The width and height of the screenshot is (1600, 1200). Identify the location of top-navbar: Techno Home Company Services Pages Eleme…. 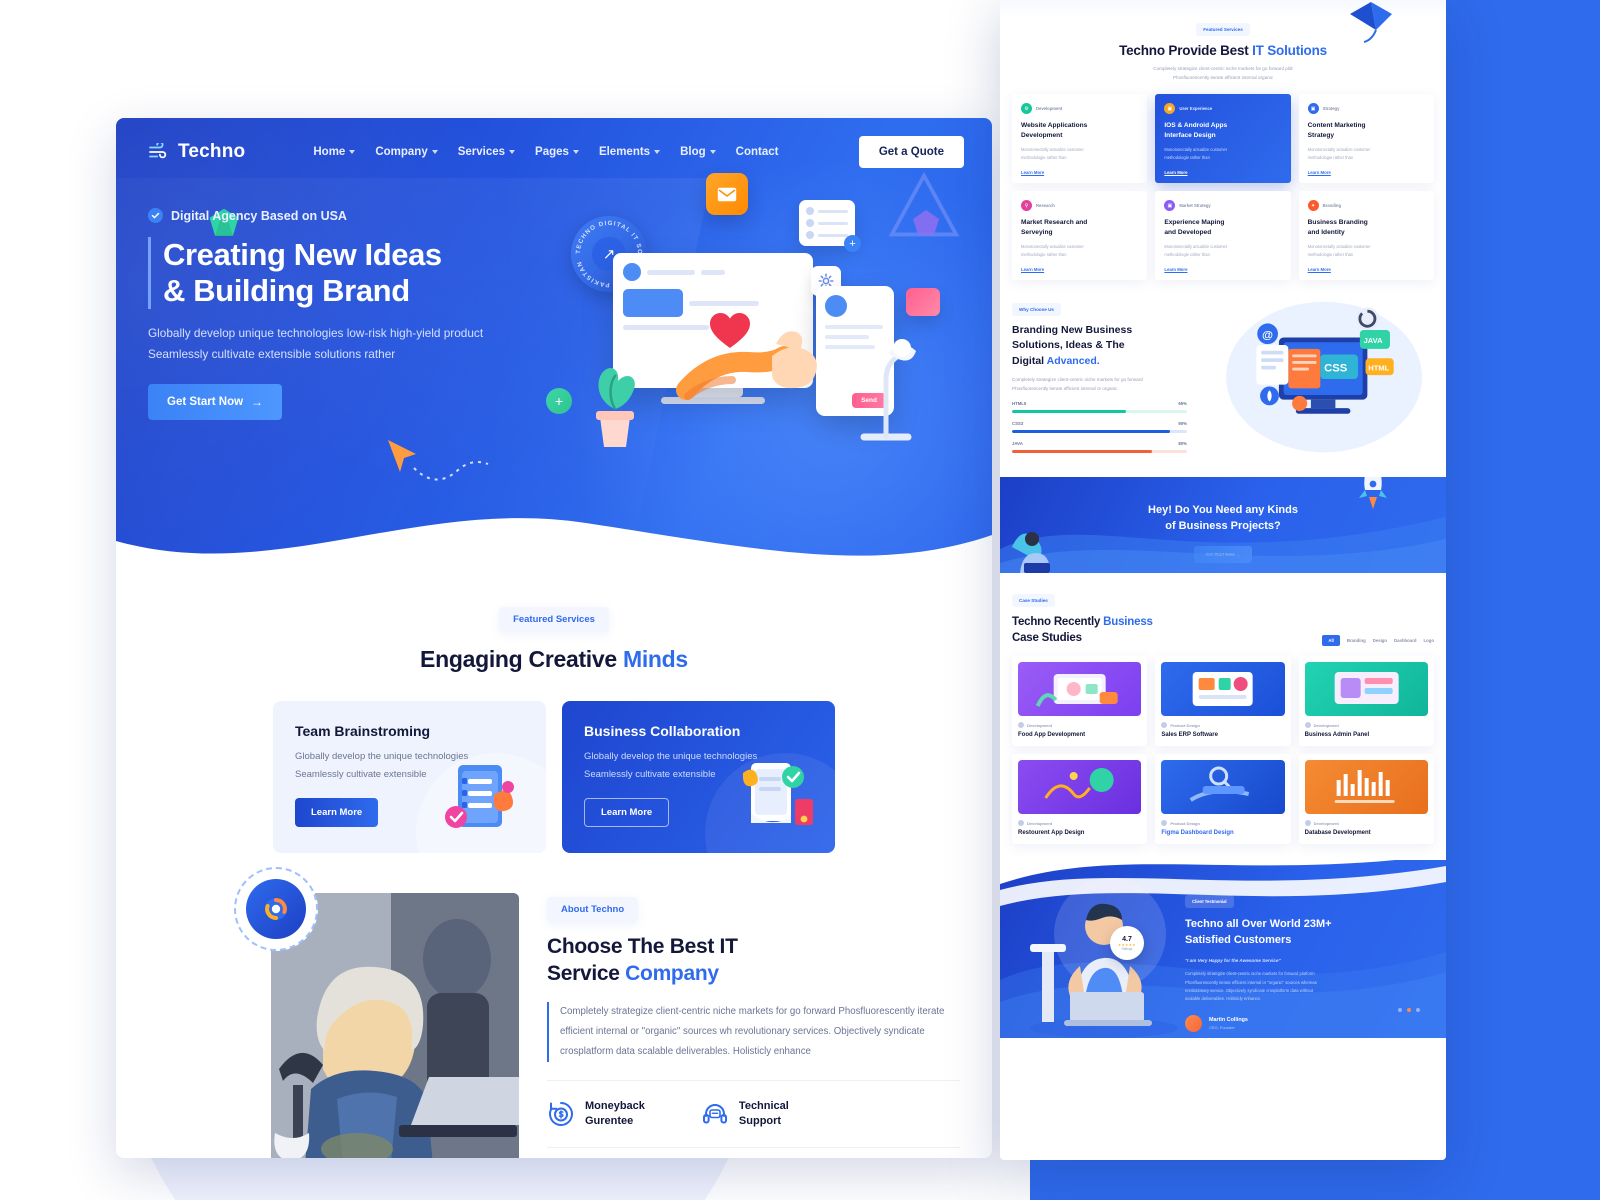
(554, 143).